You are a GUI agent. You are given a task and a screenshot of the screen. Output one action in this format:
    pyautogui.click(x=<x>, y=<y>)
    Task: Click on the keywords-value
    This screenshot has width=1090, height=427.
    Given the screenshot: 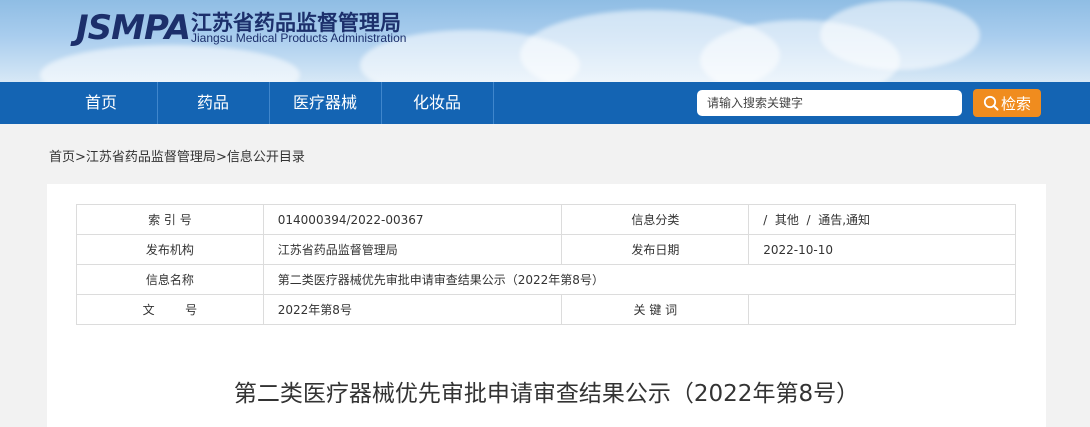 What is the action you would take?
    pyautogui.click(x=882, y=309)
    